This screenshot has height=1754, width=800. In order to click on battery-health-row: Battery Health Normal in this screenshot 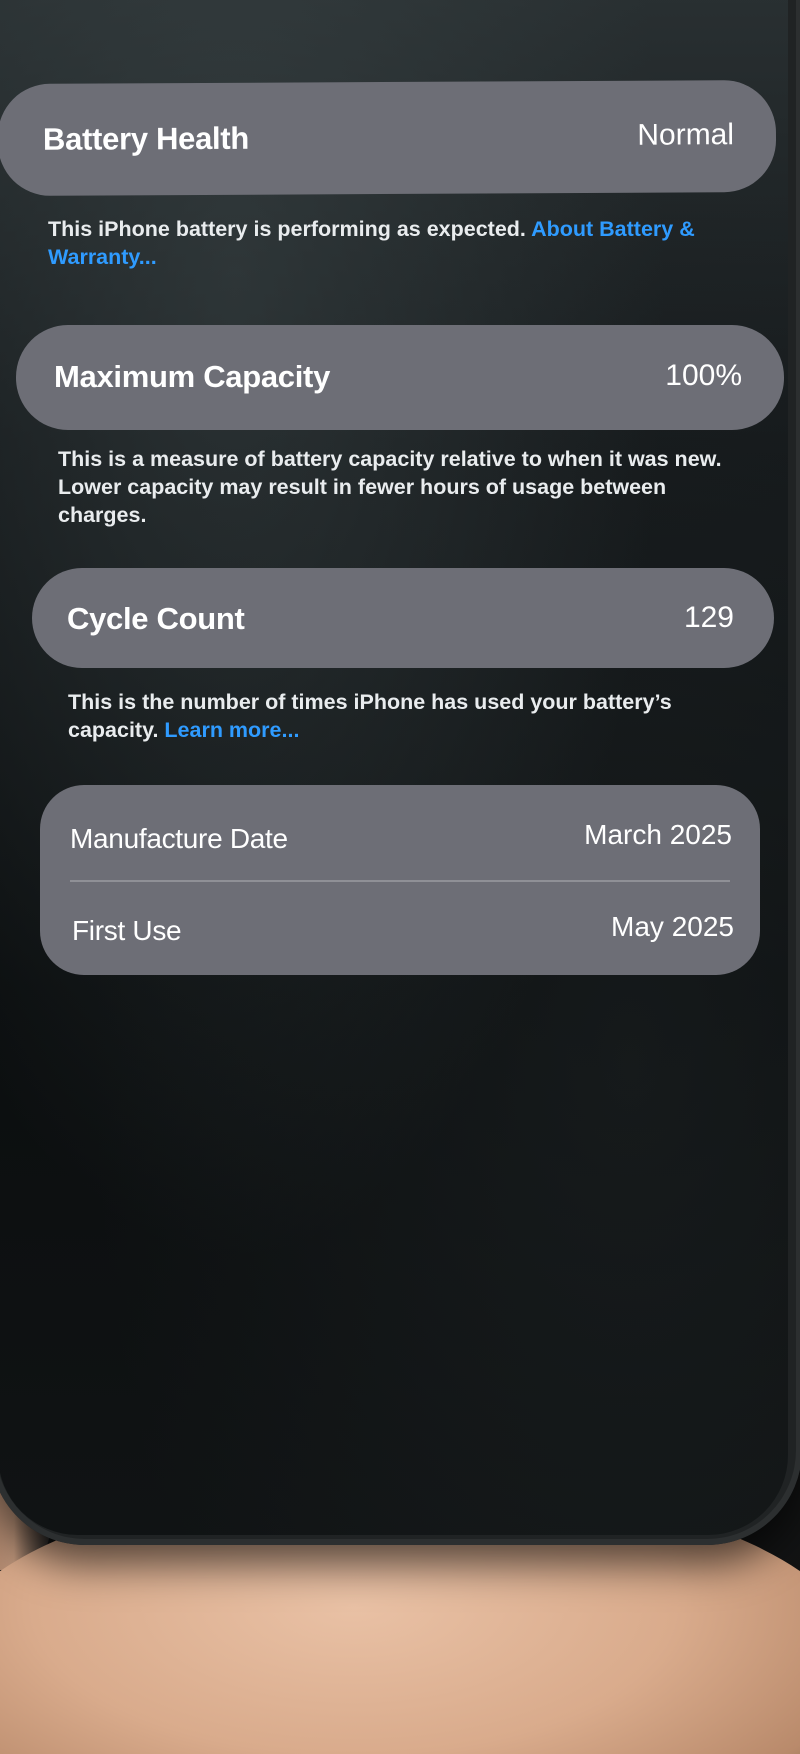, I will do `click(388, 138)`.